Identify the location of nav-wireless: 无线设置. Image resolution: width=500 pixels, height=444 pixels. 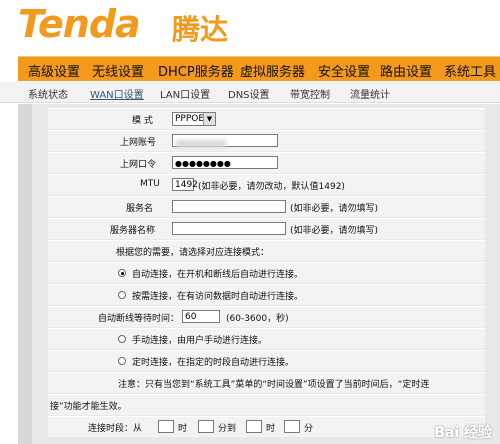
(118, 70).